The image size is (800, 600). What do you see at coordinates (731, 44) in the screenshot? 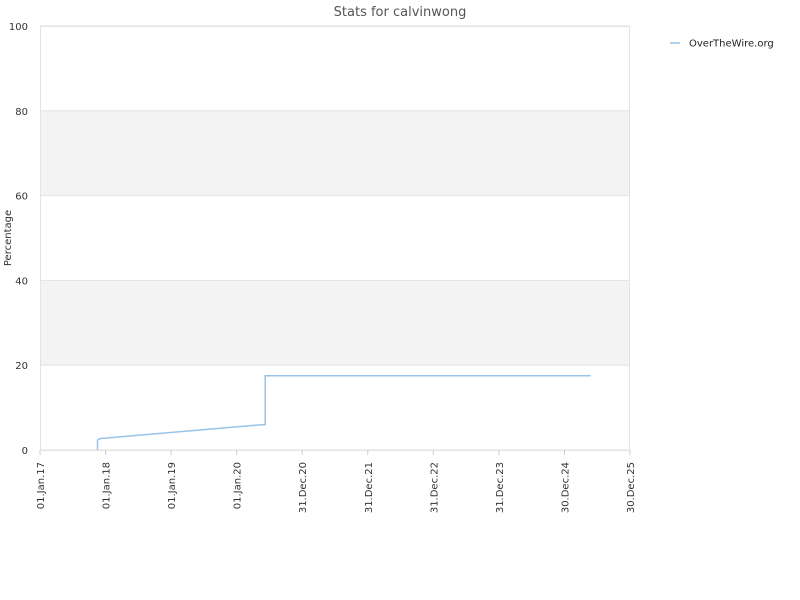
I see `legend-label: OverTheWire.org` at bounding box center [731, 44].